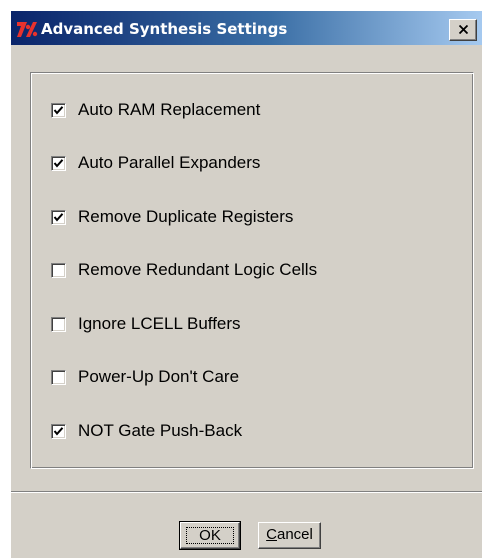 The image size is (482, 558). Describe the element at coordinates (58, 377) in the screenshot. I see `power-up-dont-care-checkbox` at that location.